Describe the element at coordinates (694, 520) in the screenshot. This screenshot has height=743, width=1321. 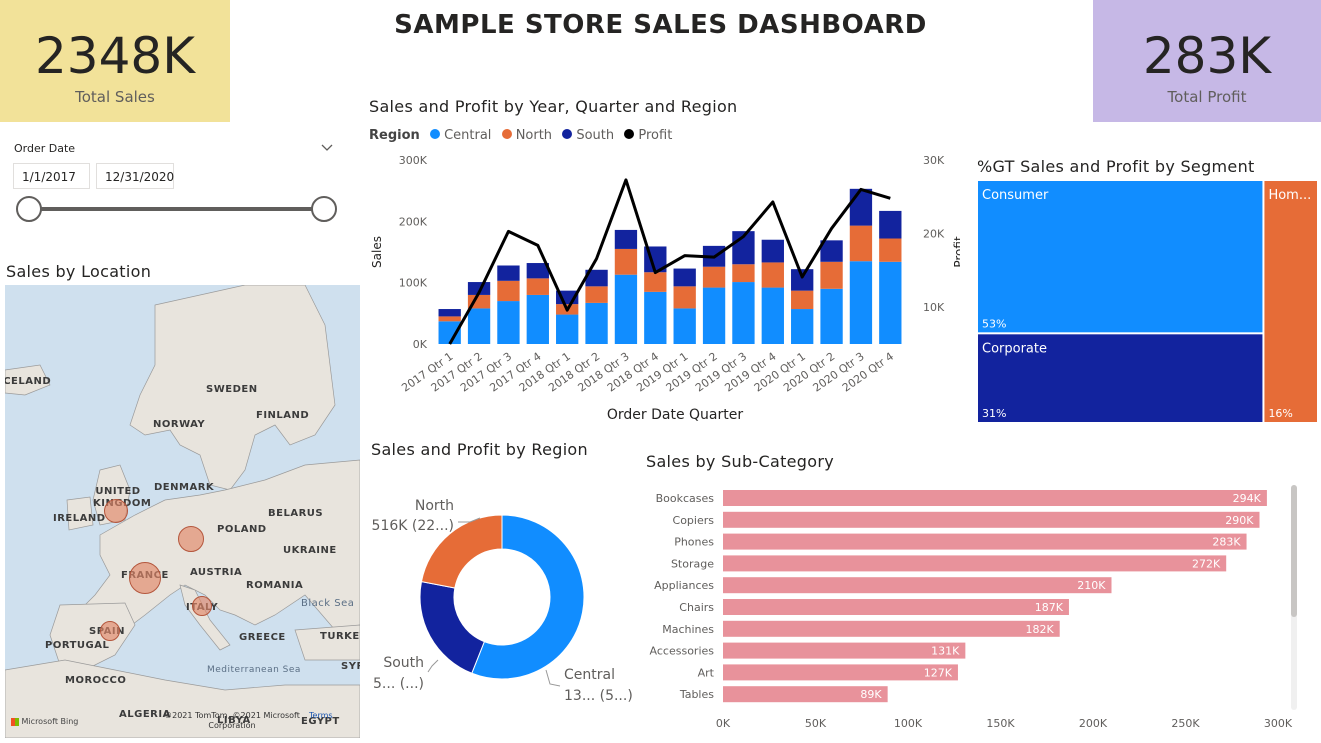
I see `category-label: Copiers` at that location.